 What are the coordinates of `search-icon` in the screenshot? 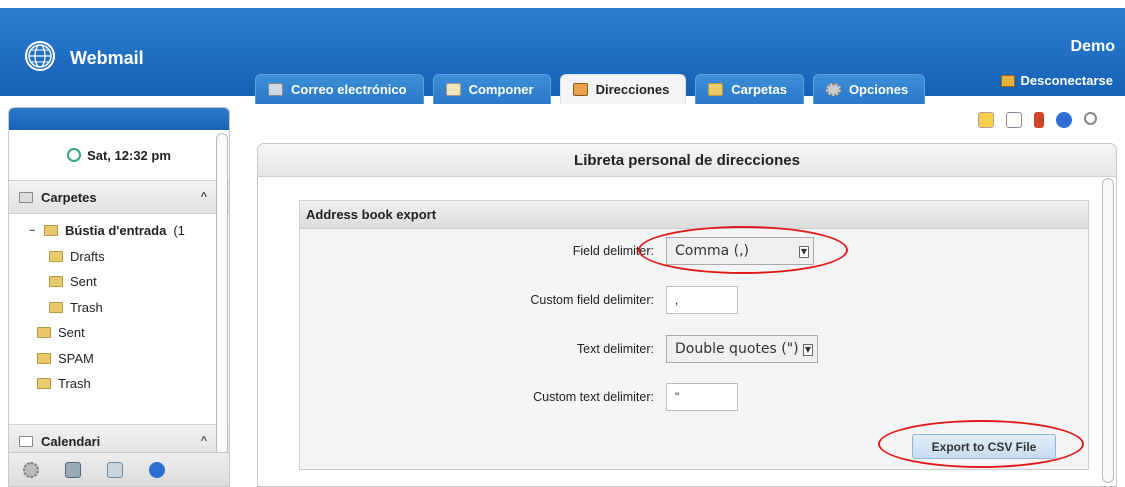 It's located at (1090, 118).